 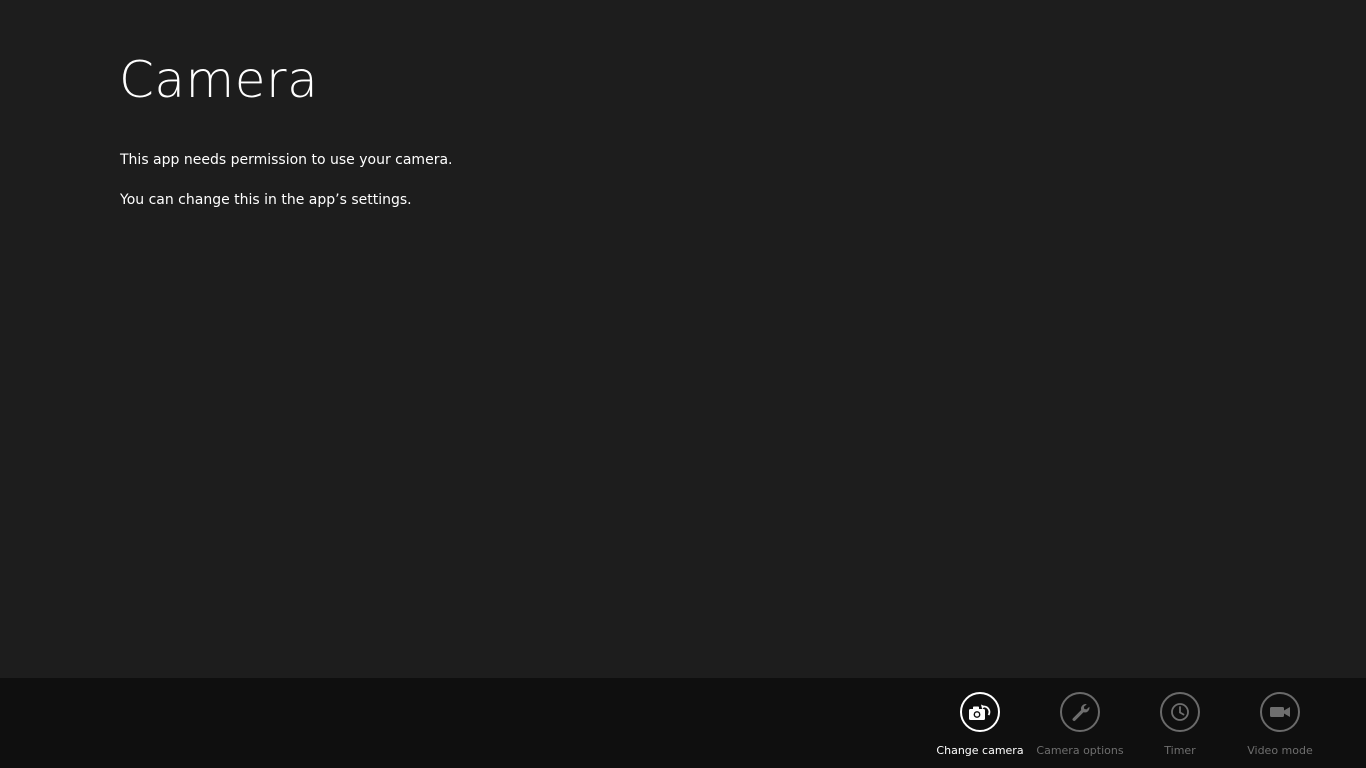 What do you see at coordinates (1080, 750) in the screenshot?
I see `camera-options-label: Camera options` at bounding box center [1080, 750].